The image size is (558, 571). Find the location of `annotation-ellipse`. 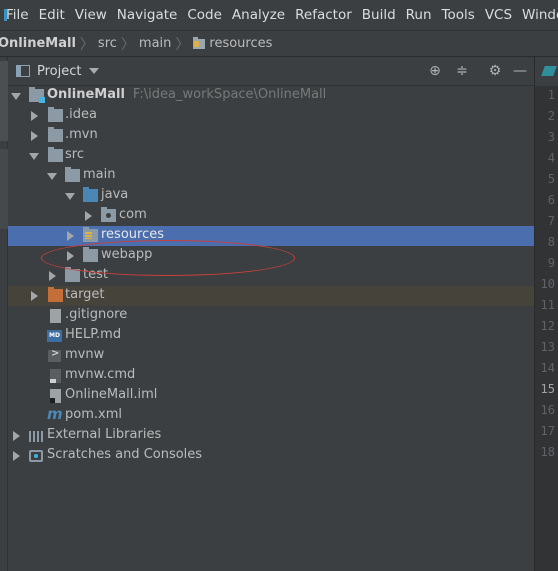

annotation-ellipse is located at coordinates (168, 258).